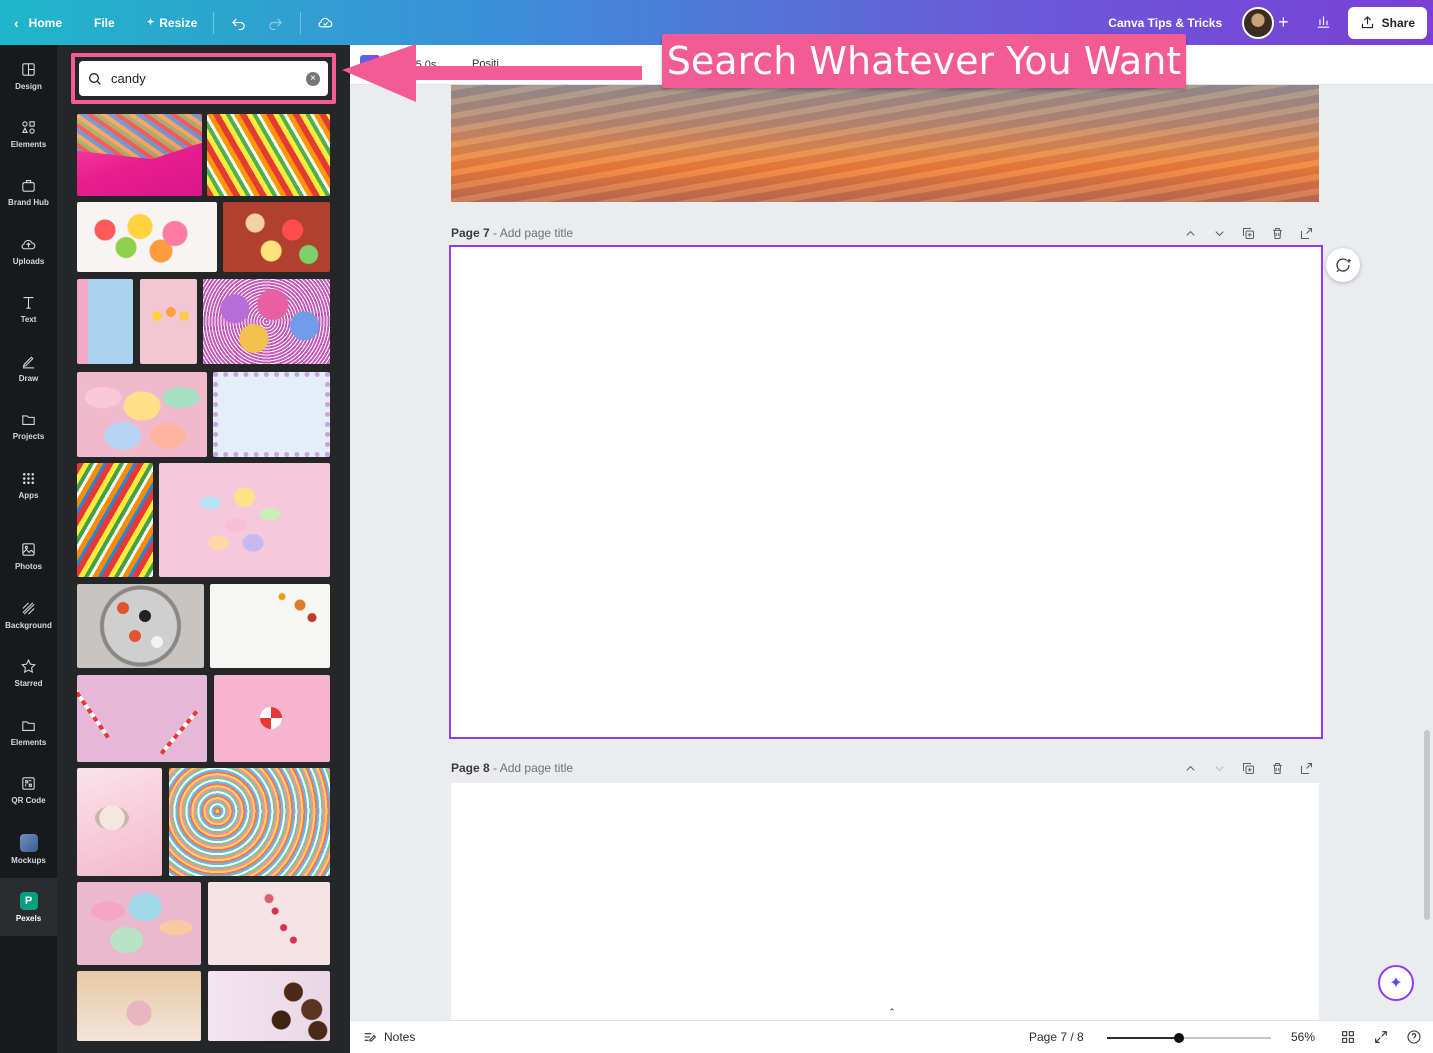 Image resolution: width=1433 pixels, height=1053 pixels. I want to click on help-button, so click(1414, 1038).